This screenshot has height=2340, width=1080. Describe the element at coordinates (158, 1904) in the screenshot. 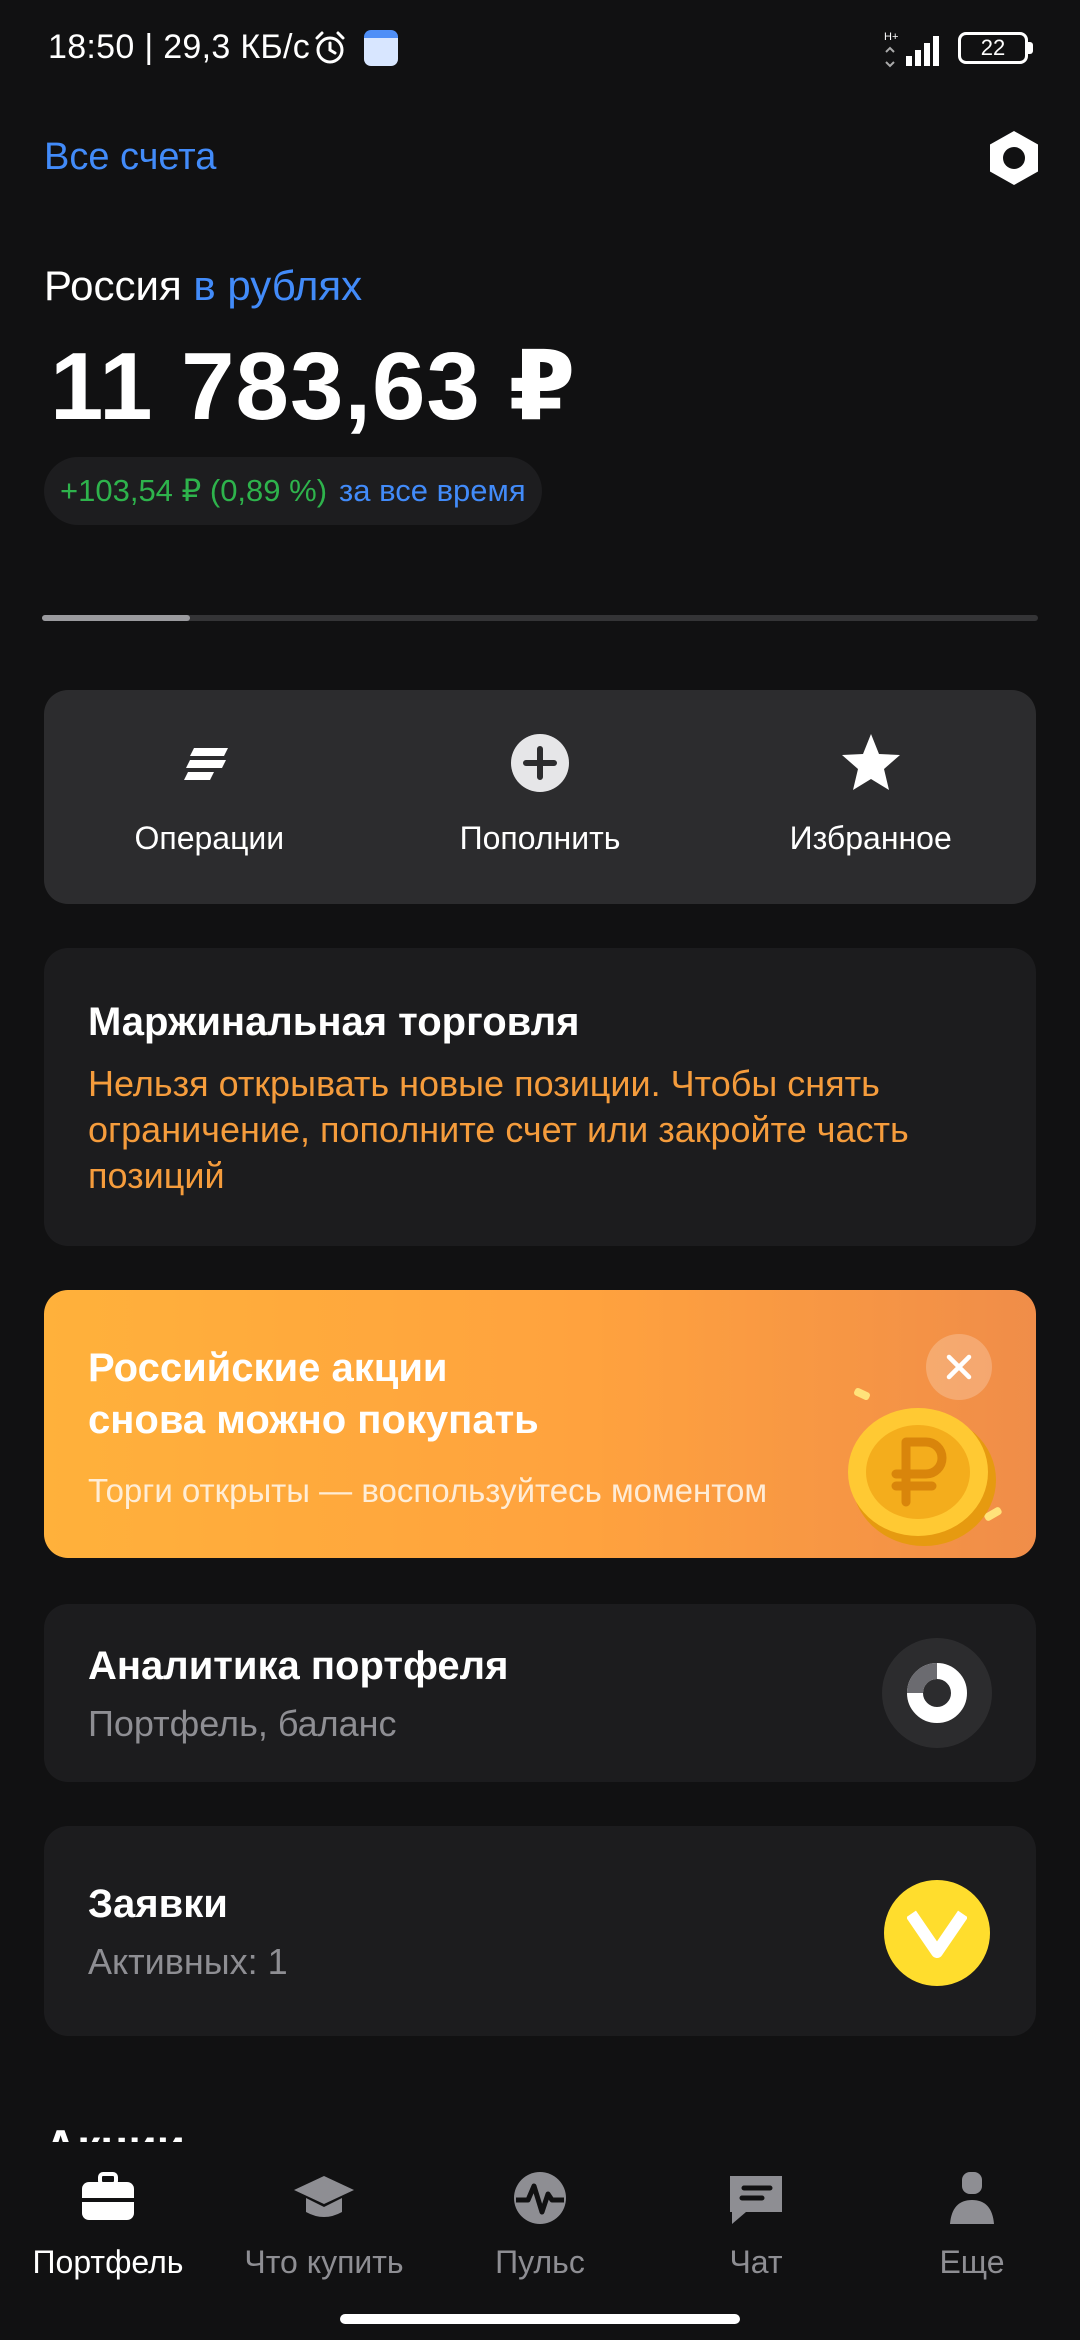

I see `orders-title: Заявки` at that location.